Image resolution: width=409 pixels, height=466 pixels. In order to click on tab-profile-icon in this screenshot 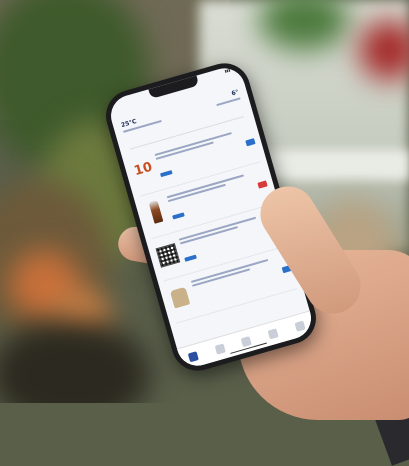, I will do `click(300, 326)`.